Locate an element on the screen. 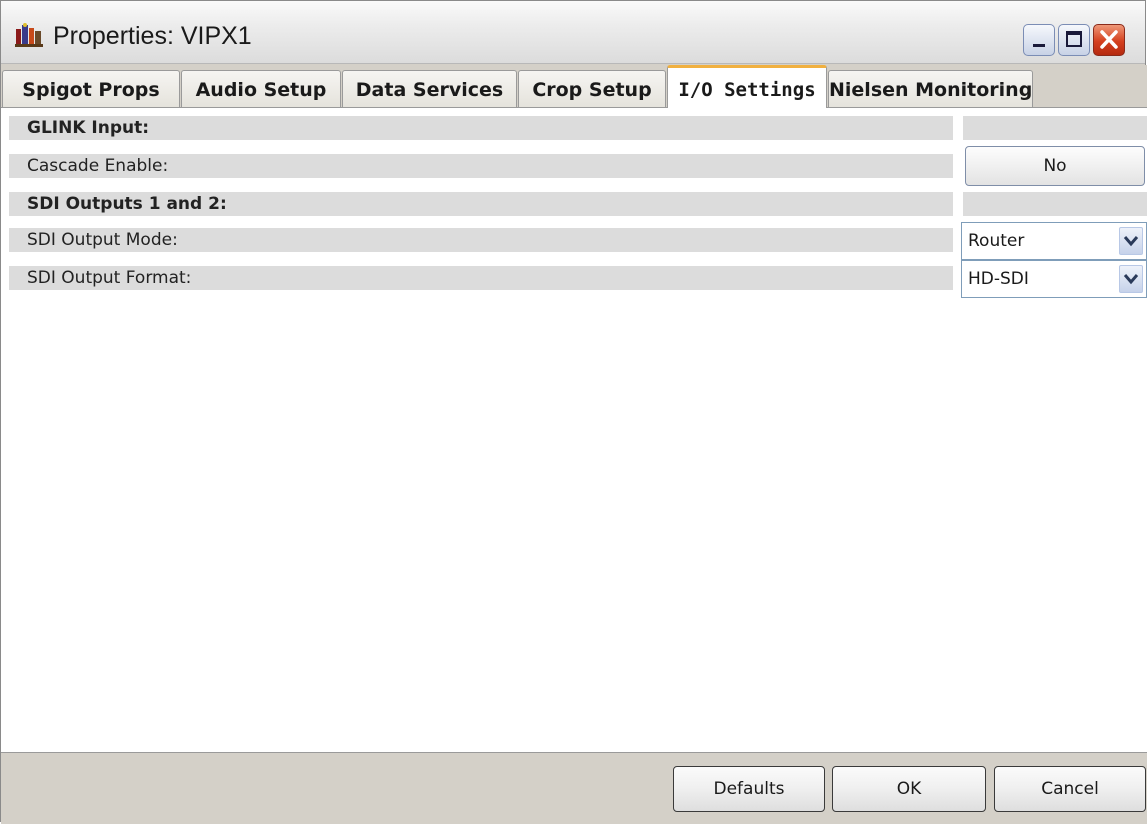 Image resolution: width=1148 pixels, height=824 pixels. tab-audio-setup: Audio Setup is located at coordinates (261, 88).